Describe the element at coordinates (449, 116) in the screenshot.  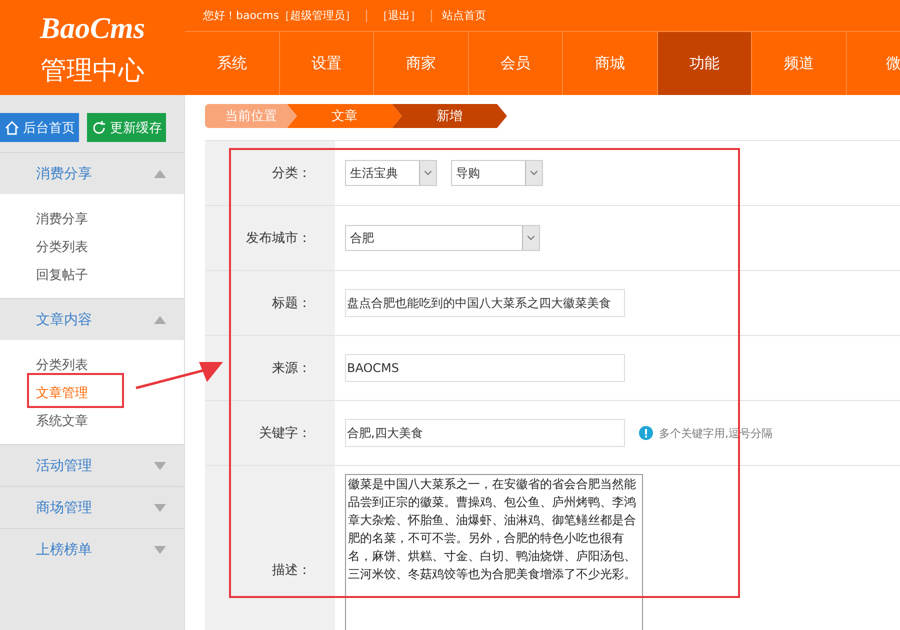
I see `breadcrumb-step: 新增` at that location.